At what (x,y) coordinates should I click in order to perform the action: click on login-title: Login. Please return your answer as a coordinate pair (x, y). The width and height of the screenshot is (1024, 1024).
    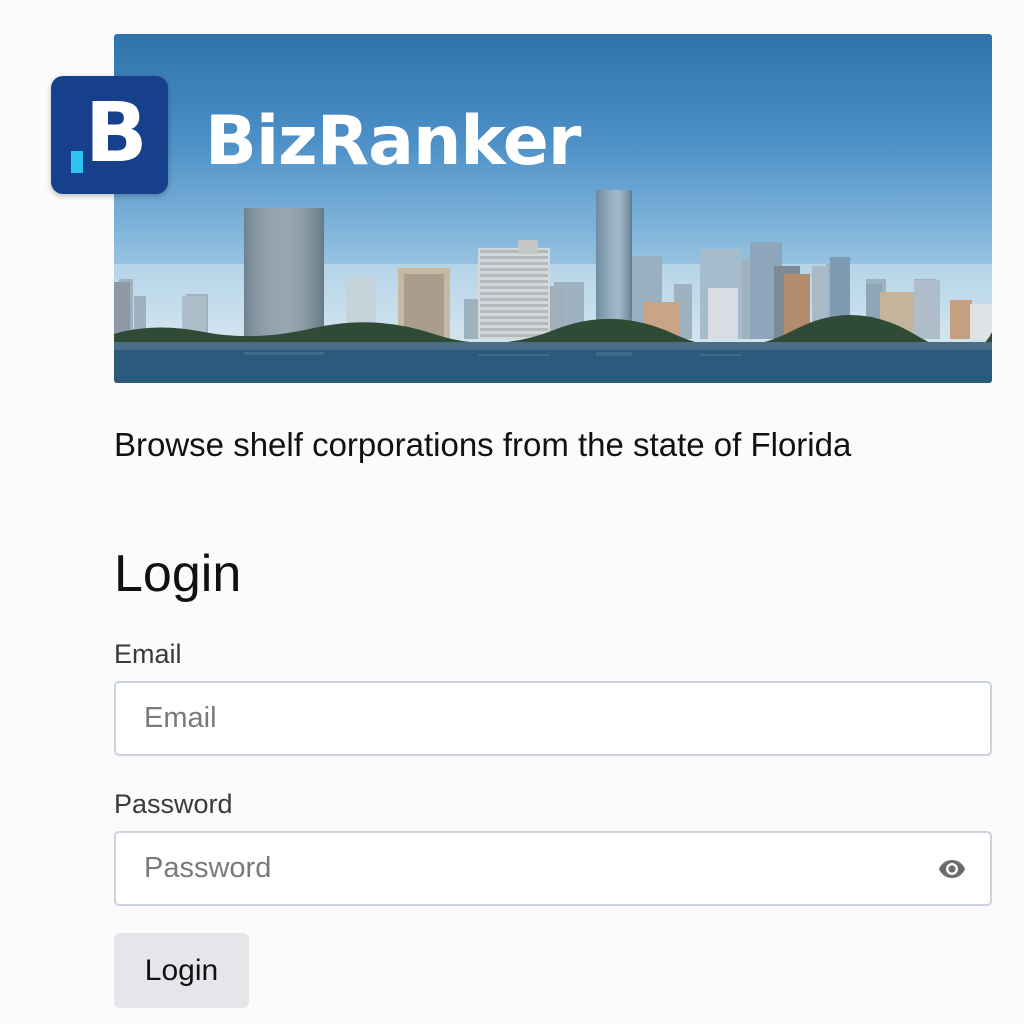
    Looking at the image, I should click on (178, 574).